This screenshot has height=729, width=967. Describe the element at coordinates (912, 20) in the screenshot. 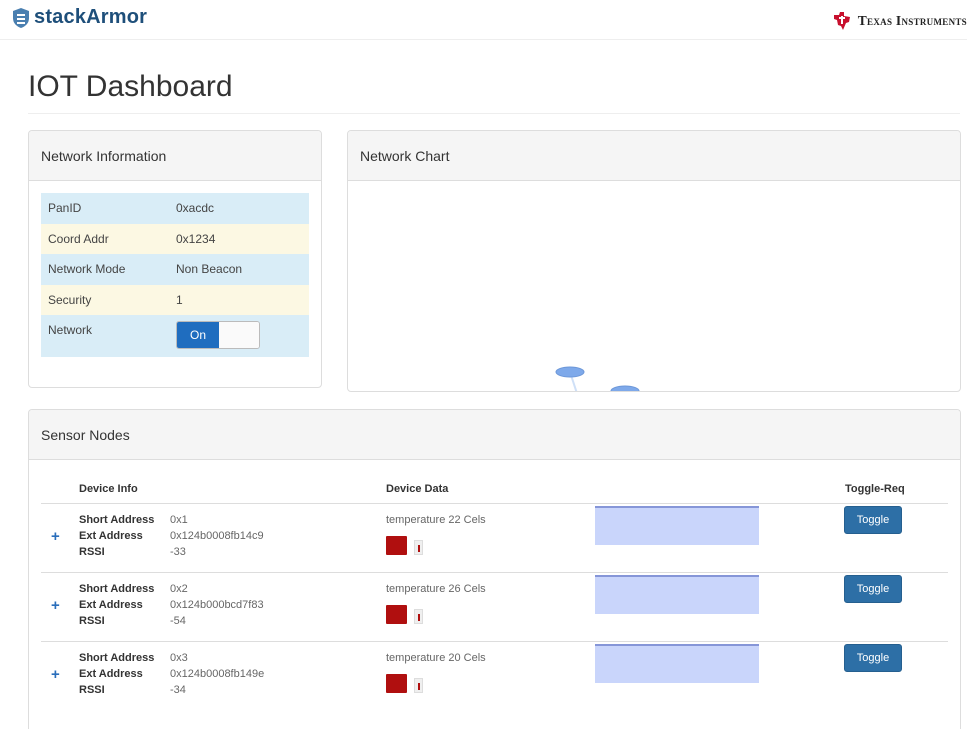

I see `ti-brand-name: Texas Instruments` at that location.